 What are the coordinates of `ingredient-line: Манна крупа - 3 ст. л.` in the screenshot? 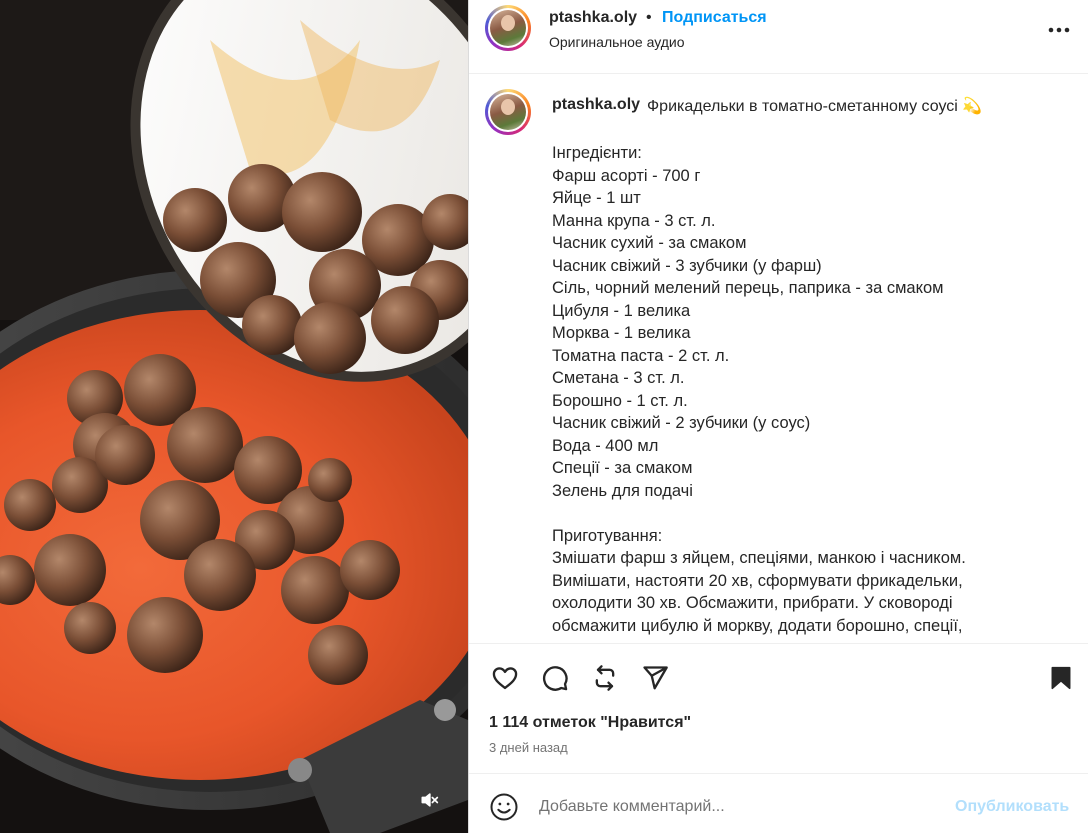 It's located at (634, 220).